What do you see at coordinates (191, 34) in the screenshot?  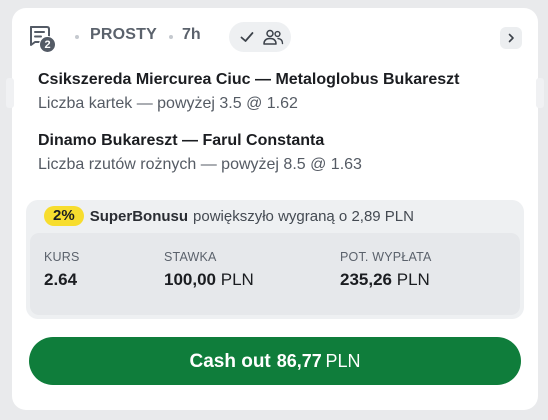 I see `time-ago-label: 7h` at bounding box center [191, 34].